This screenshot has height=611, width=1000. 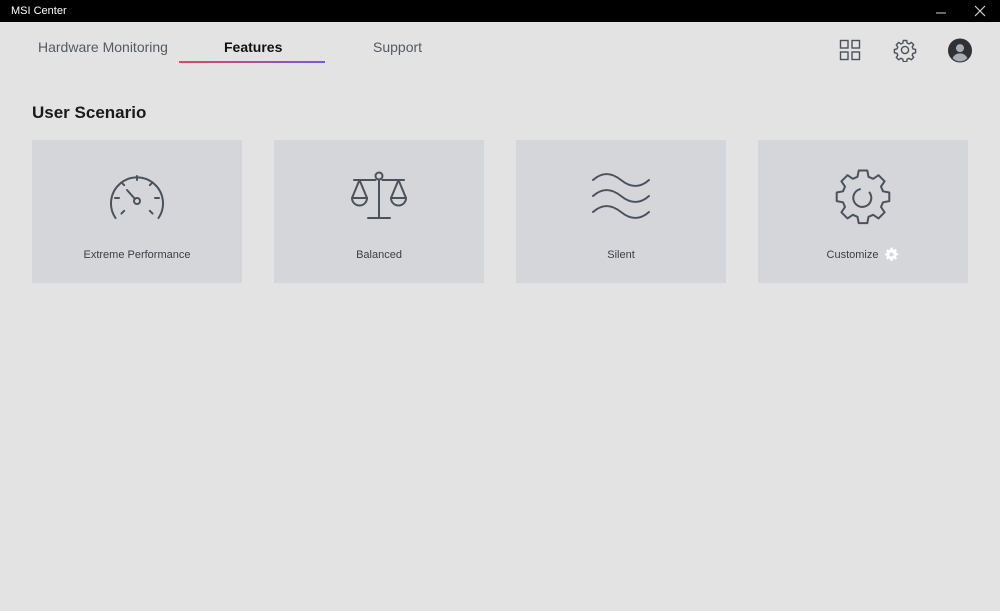 What do you see at coordinates (379, 255) in the screenshot?
I see `scenario-label: Balanced` at bounding box center [379, 255].